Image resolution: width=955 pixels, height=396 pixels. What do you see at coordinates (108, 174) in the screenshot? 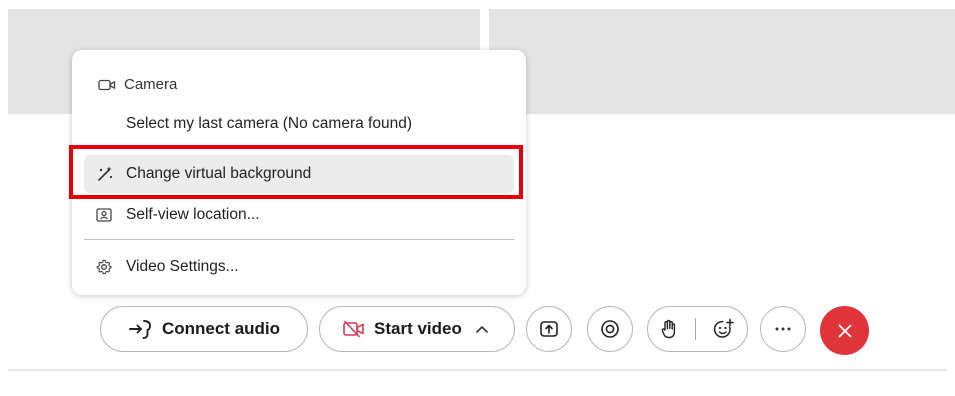
I see `magic-wand-icon` at bounding box center [108, 174].